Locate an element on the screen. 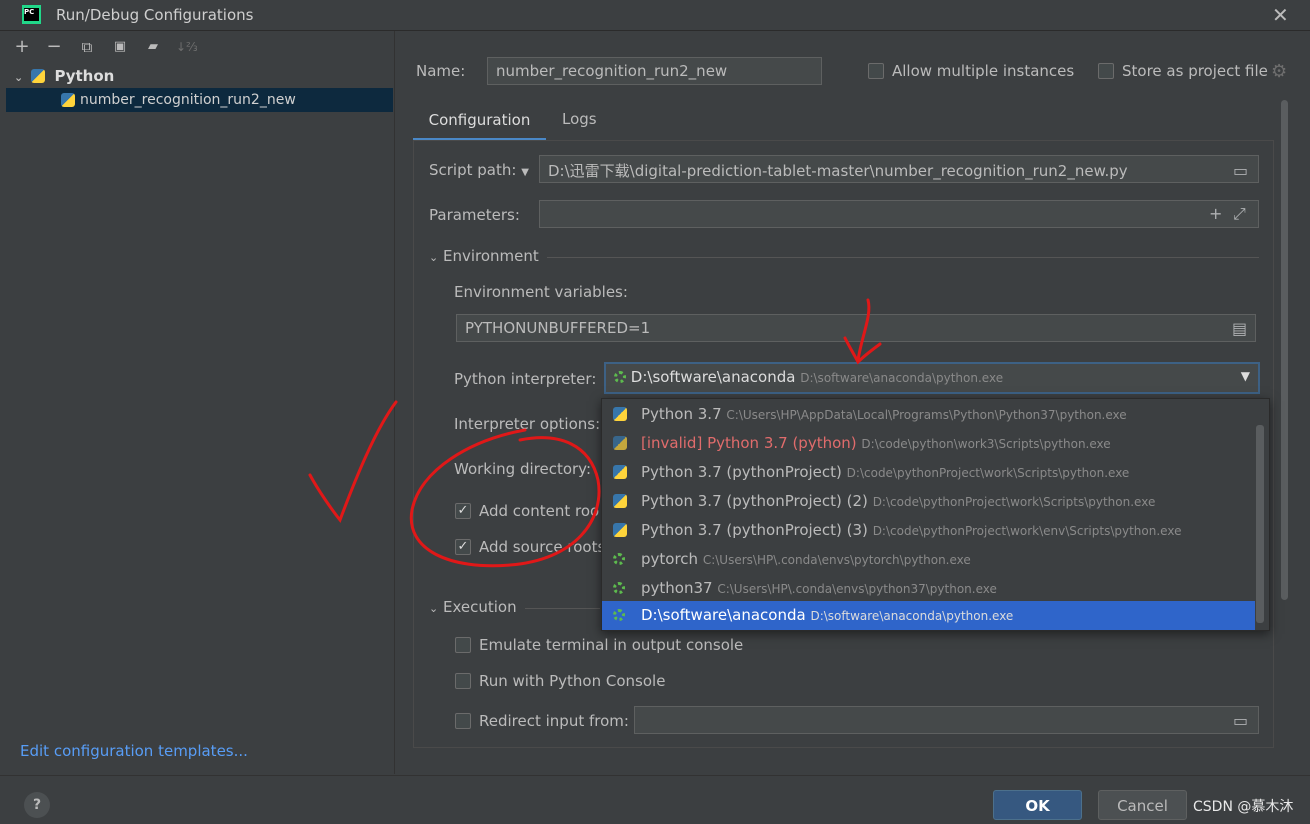 The image size is (1310, 824). help-button: ? is located at coordinates (37, 805).